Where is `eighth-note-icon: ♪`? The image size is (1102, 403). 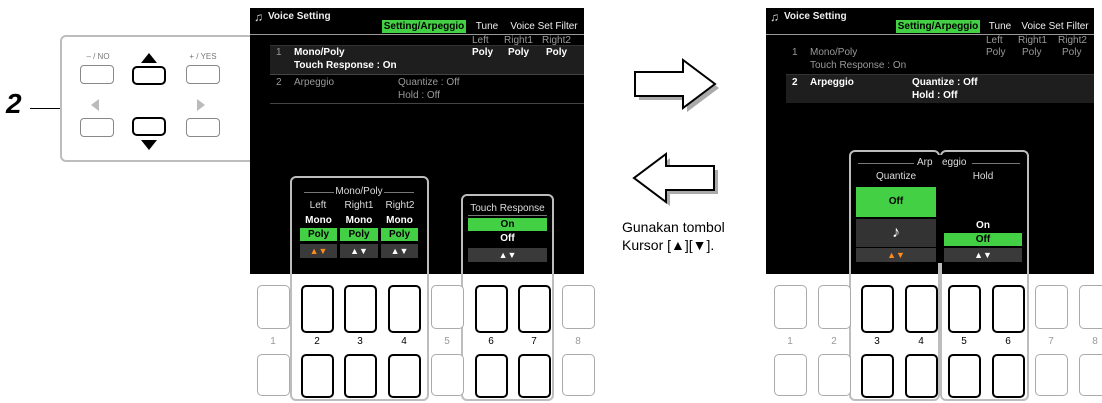
eighth-note-icon: ♪ is located at coordinates (896, 233).